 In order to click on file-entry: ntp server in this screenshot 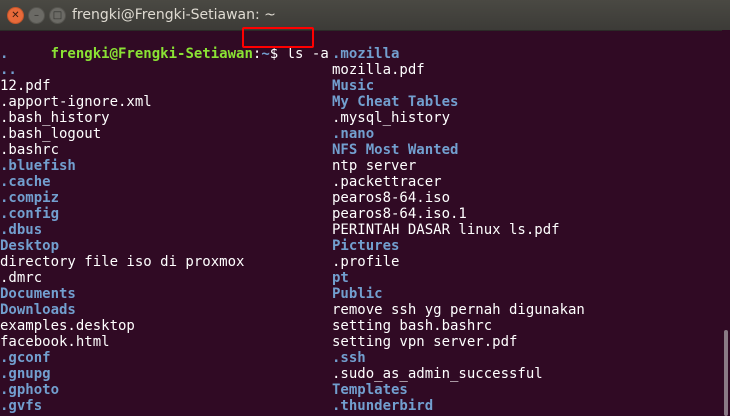, I will do `click(374, 166)`.